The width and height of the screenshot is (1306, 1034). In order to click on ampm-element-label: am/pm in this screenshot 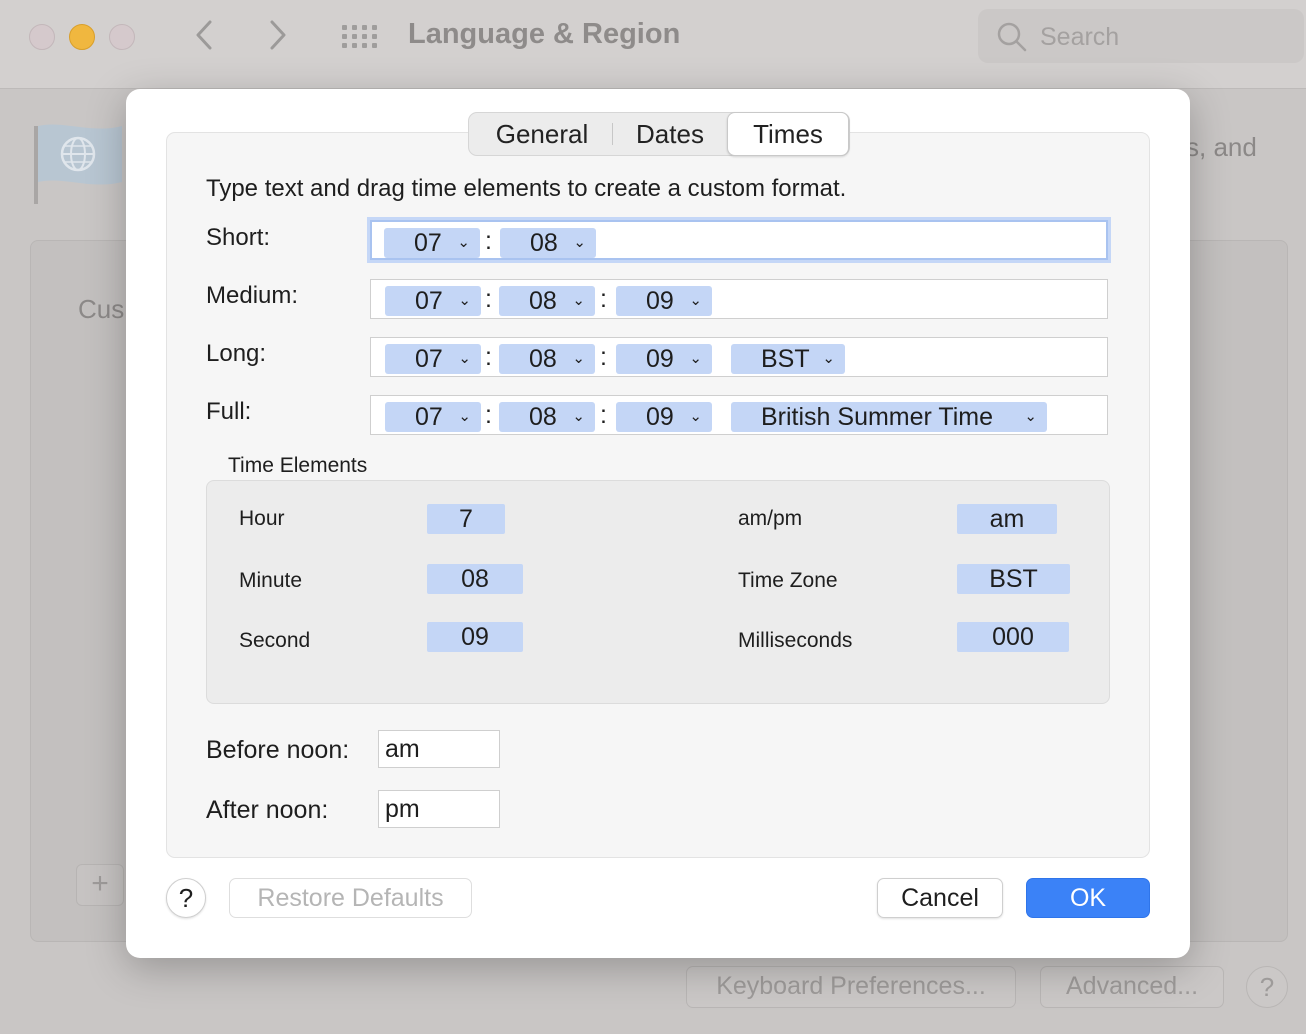, I will do `click(770, 518)`.